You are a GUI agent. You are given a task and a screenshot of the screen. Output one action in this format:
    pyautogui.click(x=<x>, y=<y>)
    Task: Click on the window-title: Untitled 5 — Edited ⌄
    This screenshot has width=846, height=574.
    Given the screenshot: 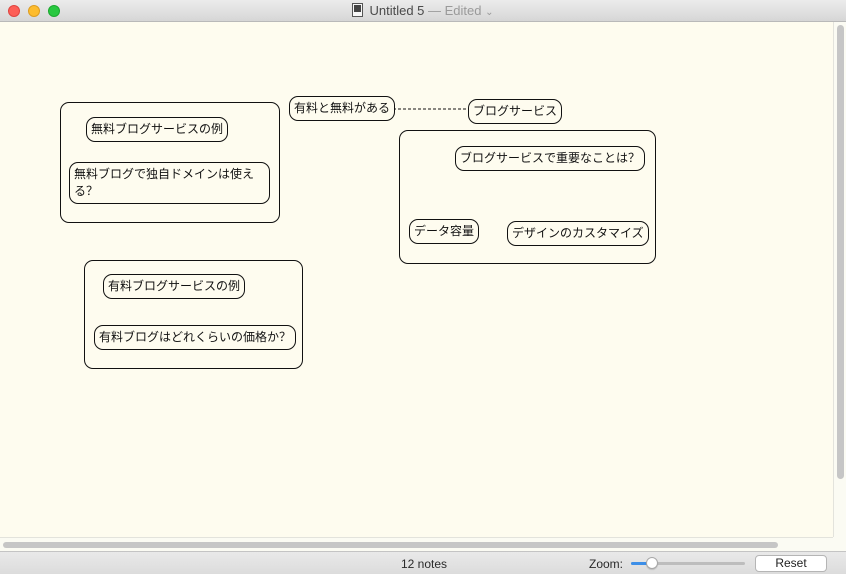 What is the action you would take?
    pyautogui.click(x=423, y=10)
    